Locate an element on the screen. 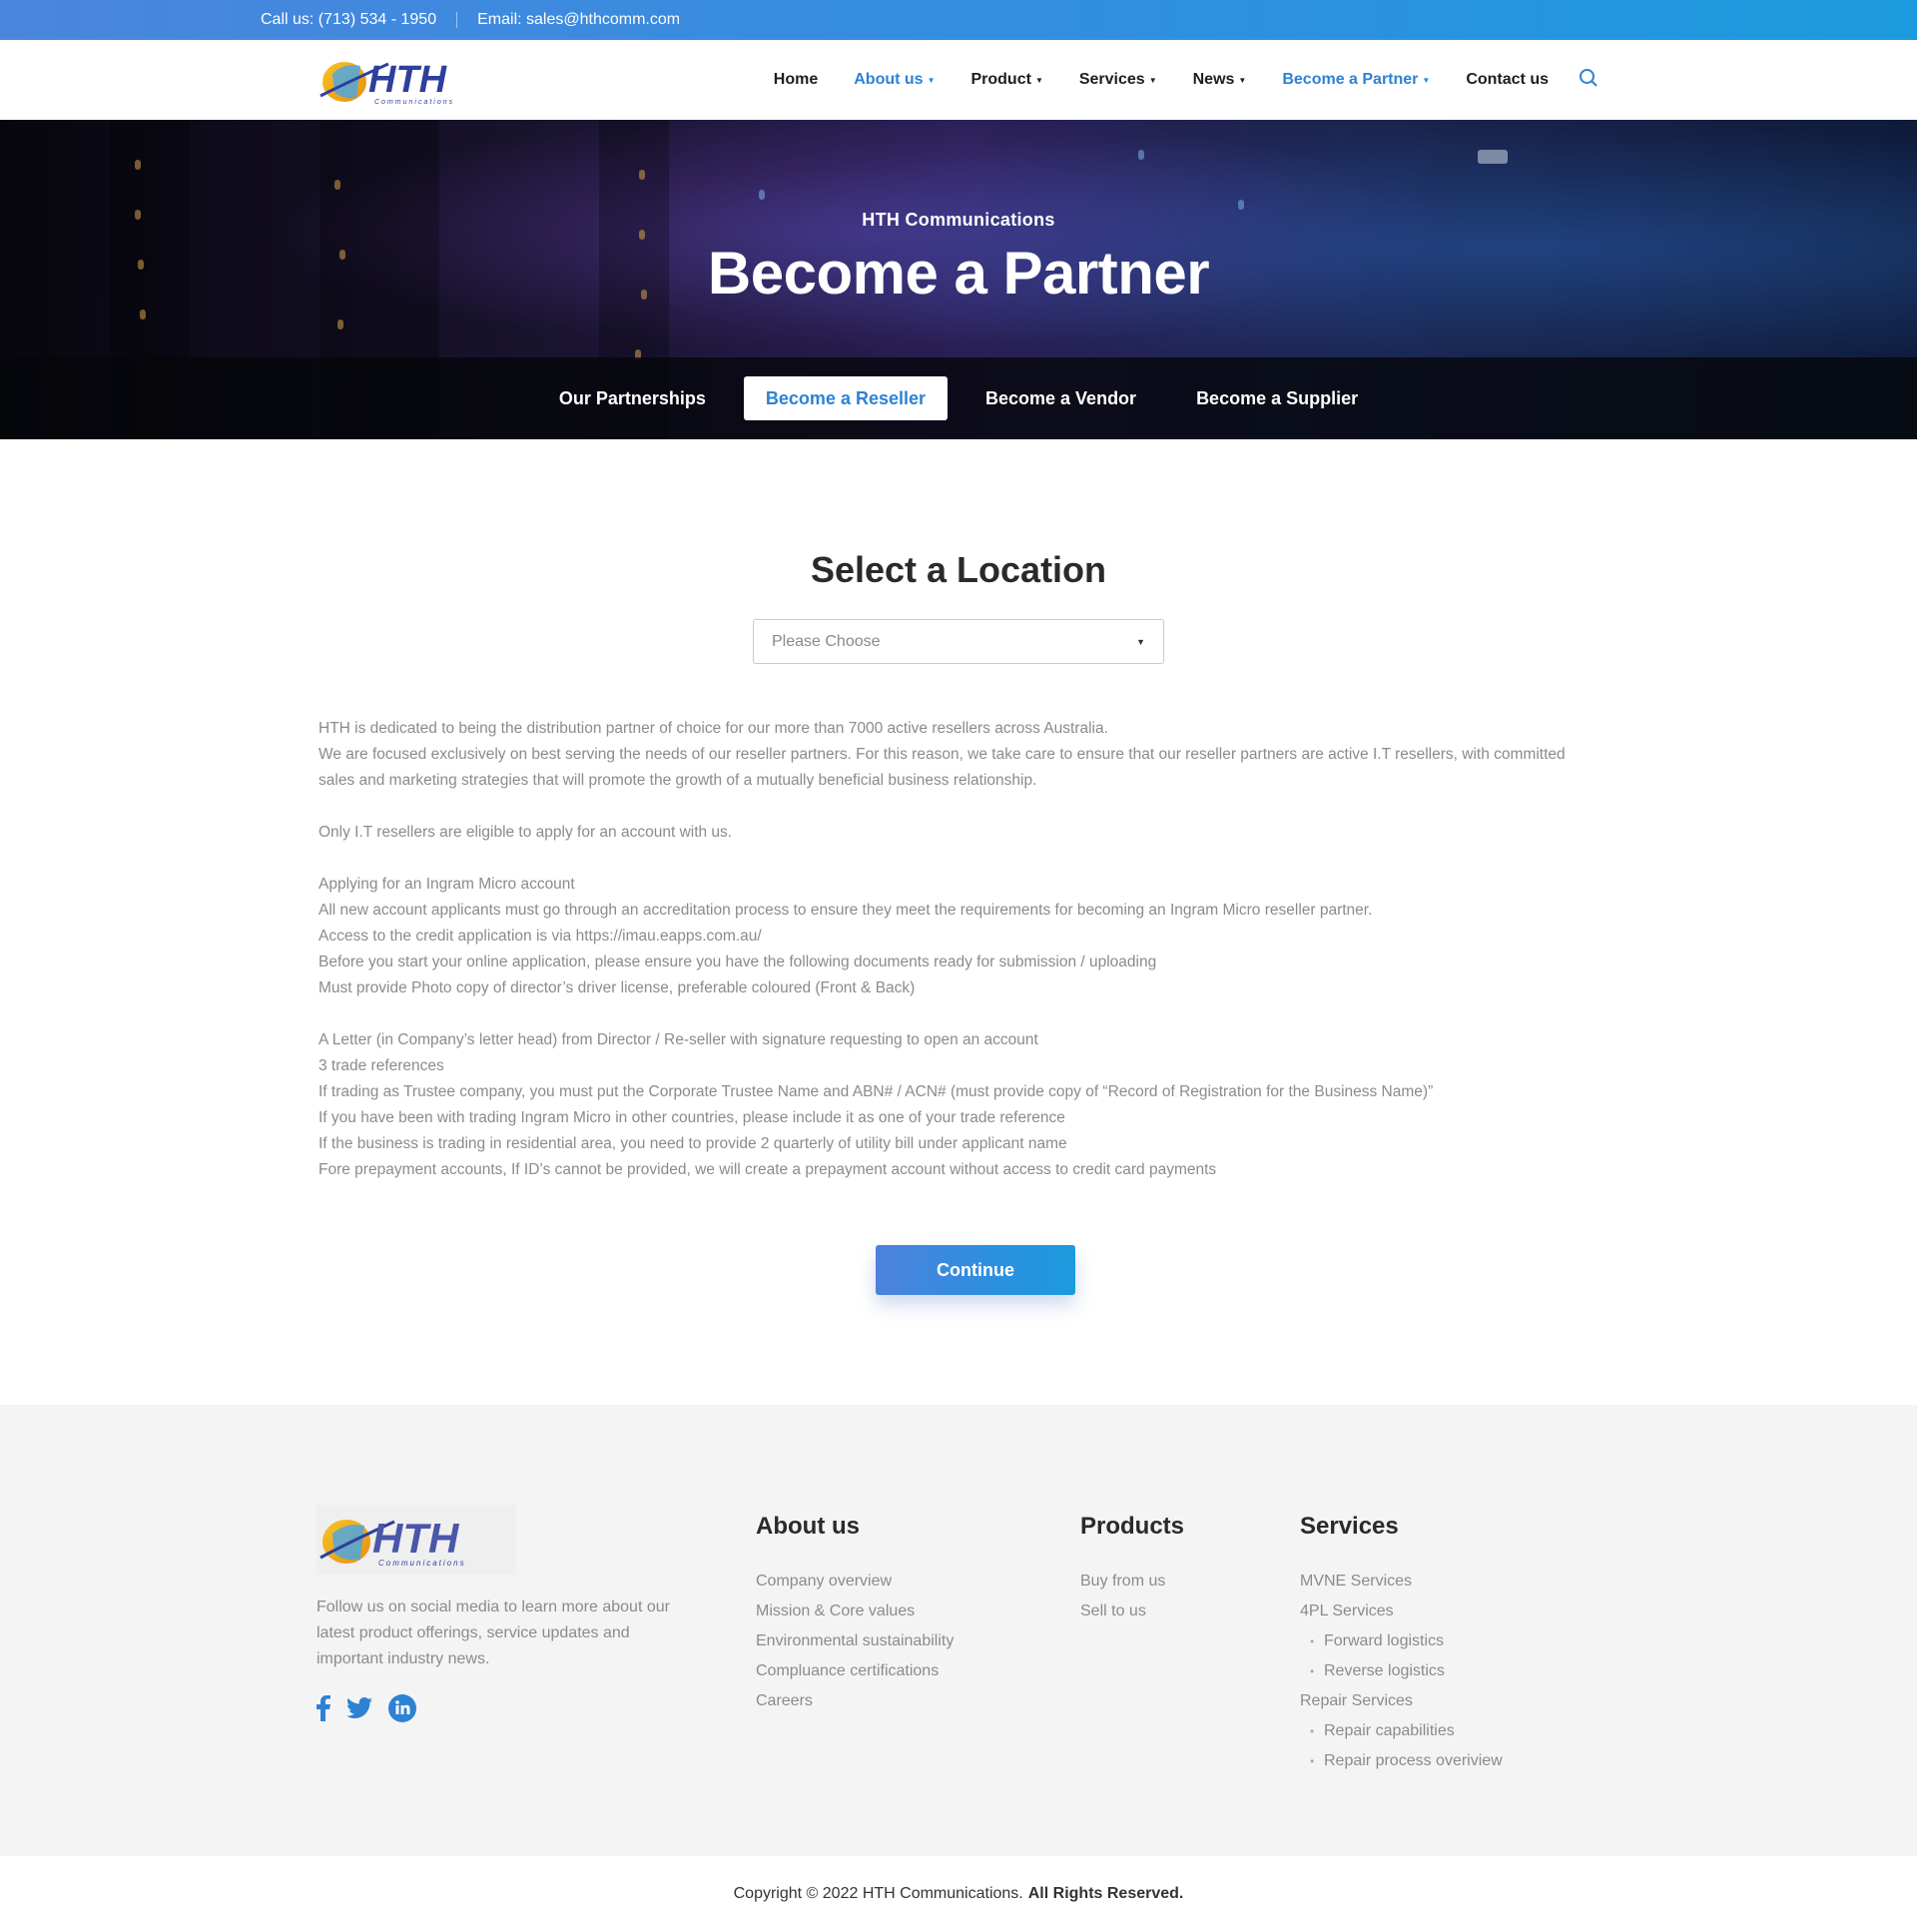 The height and width of the screenshot is (1932, 1917). continue-button: Continue is located at coordinates (975, 1270).